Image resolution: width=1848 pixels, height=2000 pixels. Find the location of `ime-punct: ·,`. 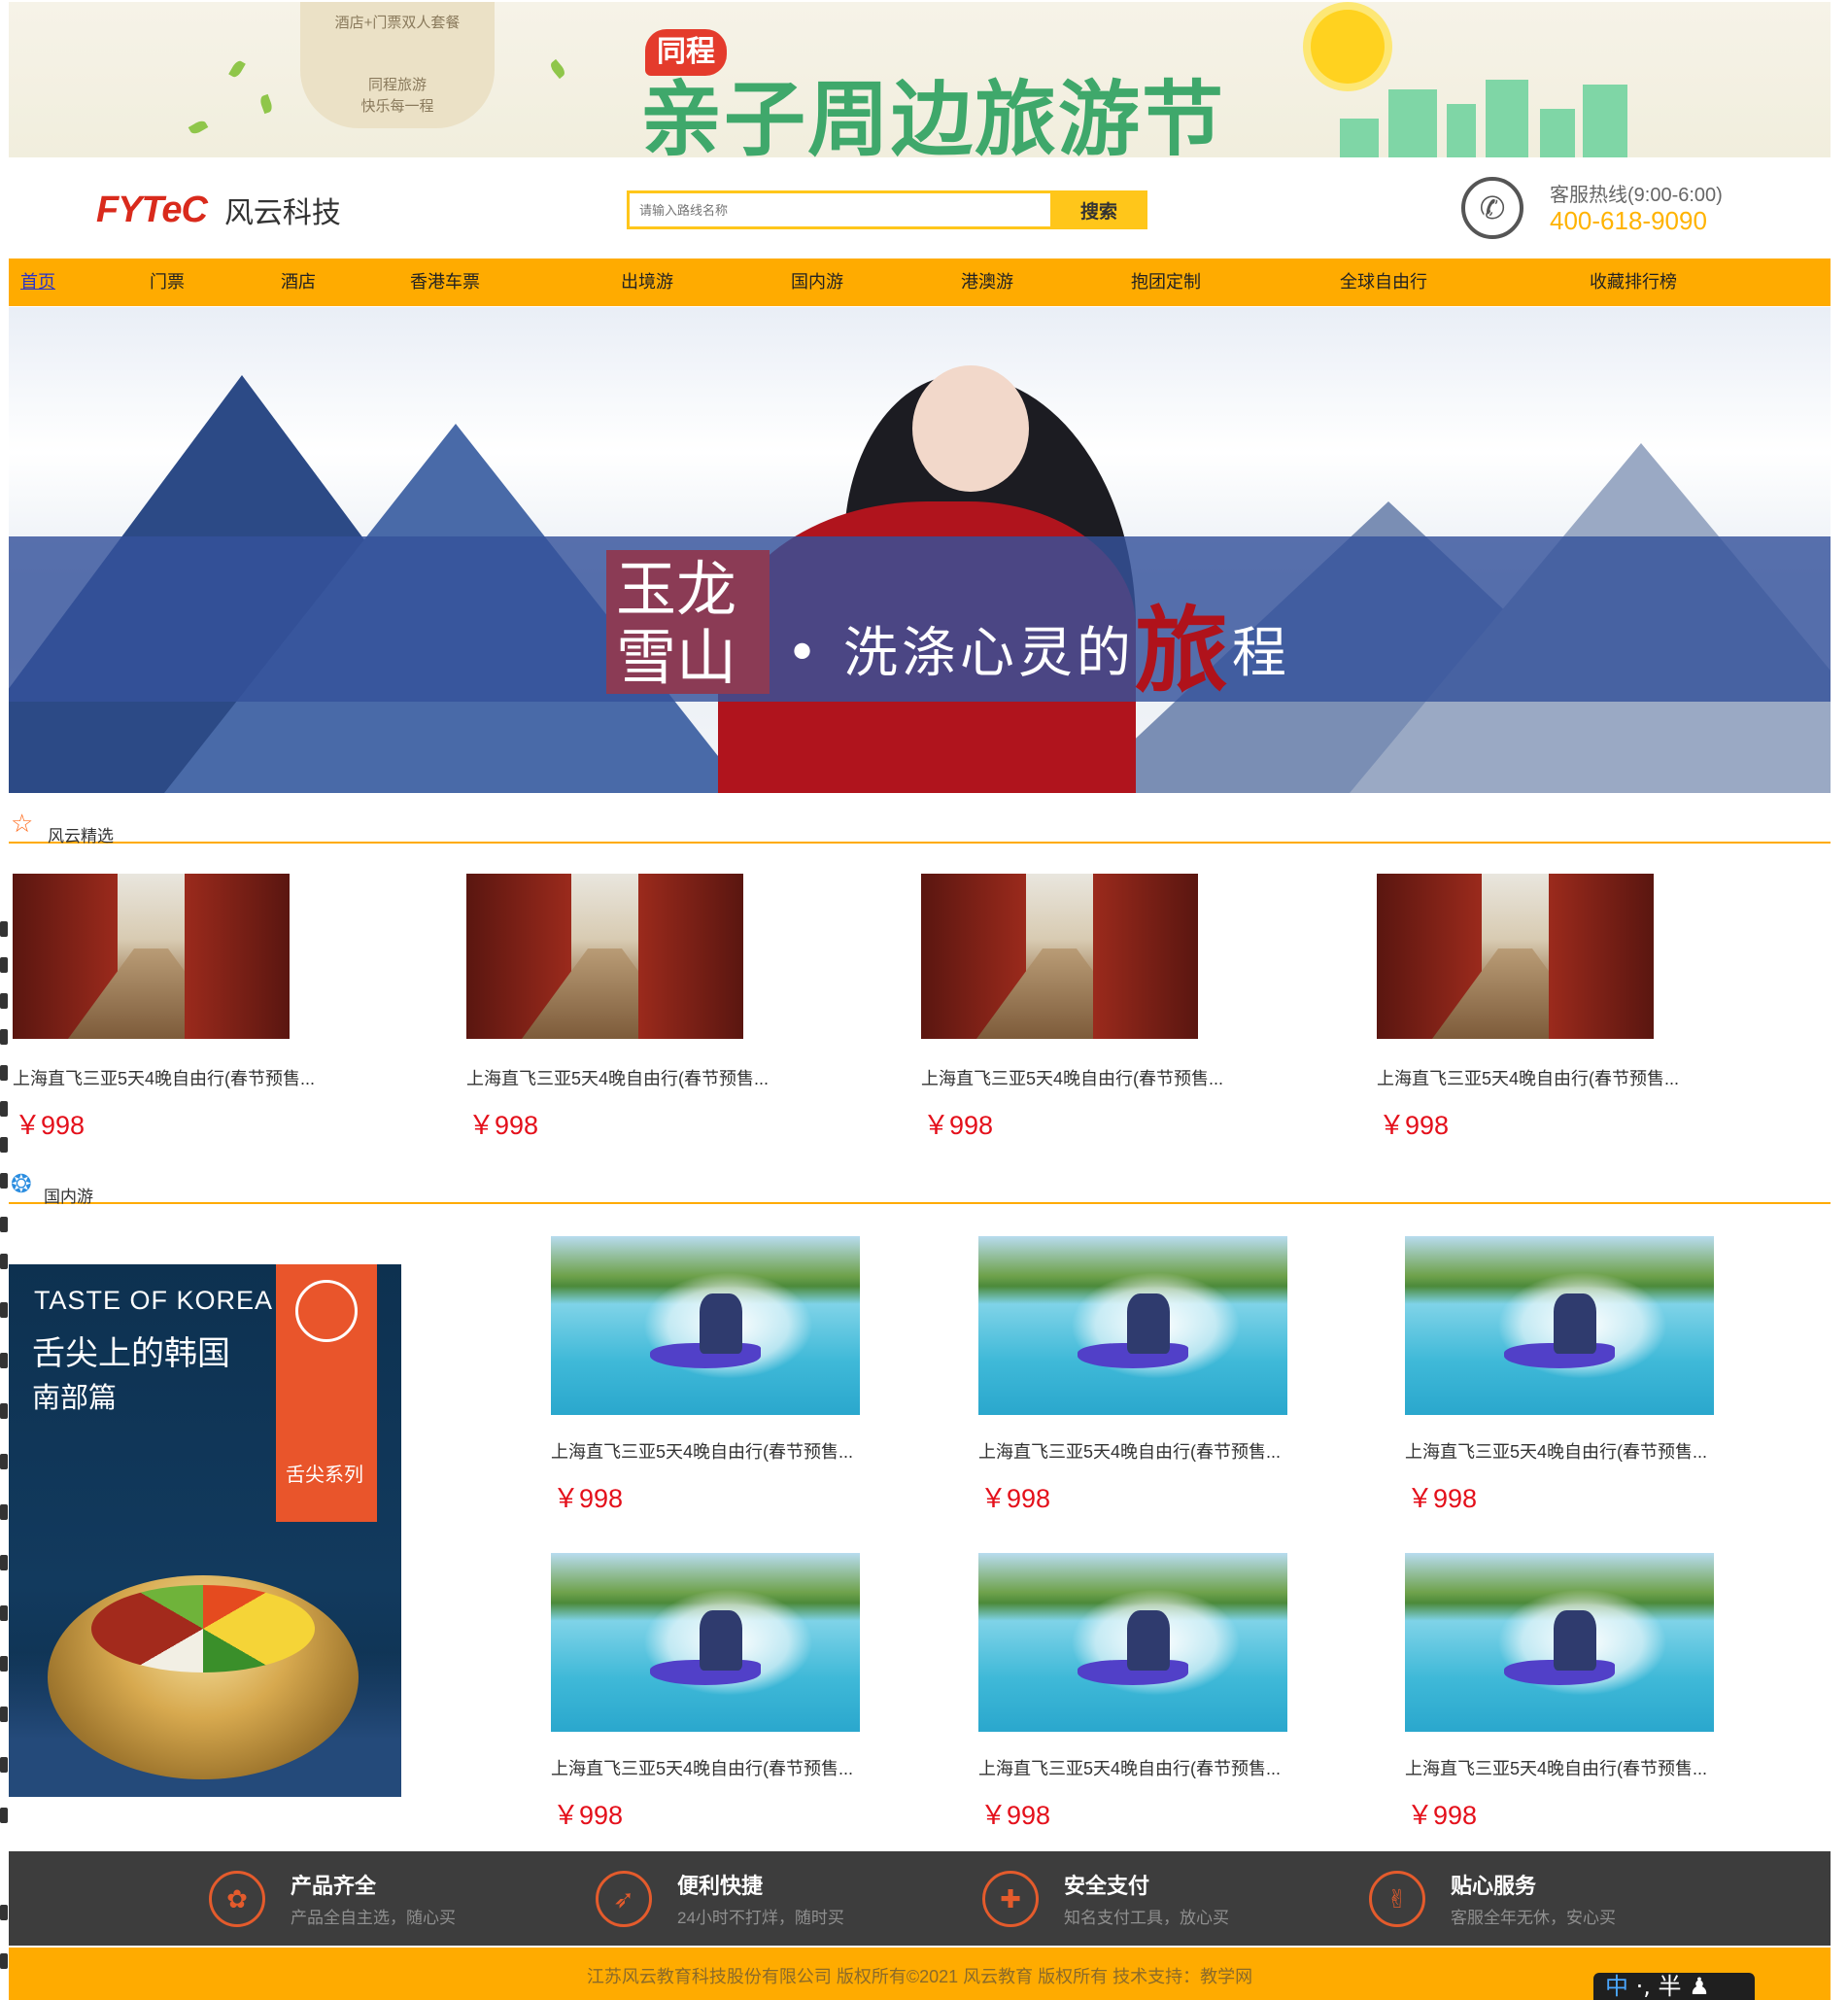

ime-punct: ·, is located at coordinates (1643, 1986).